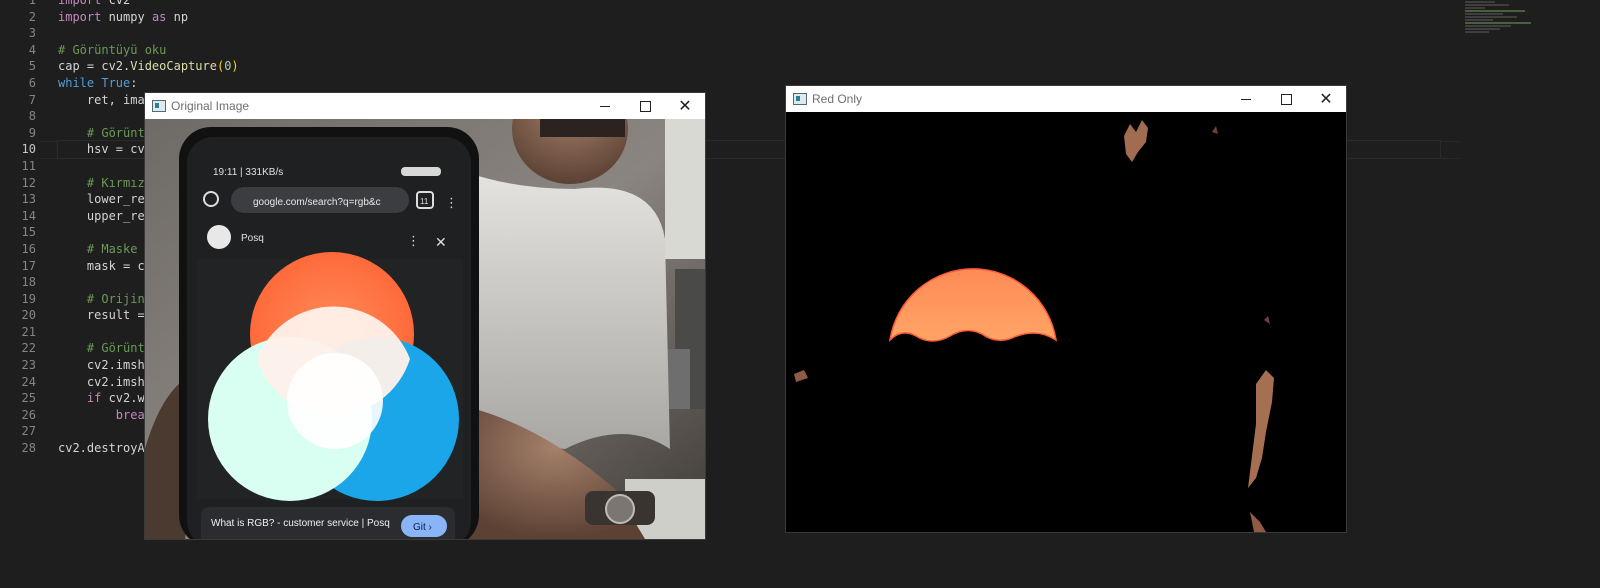 Image resolution: width=1600 pixels, height=588 pixels. What do you see at coordinates (32, 116) in the screenshot?
I see `line-number: 8` at bounding box center [32, 116].